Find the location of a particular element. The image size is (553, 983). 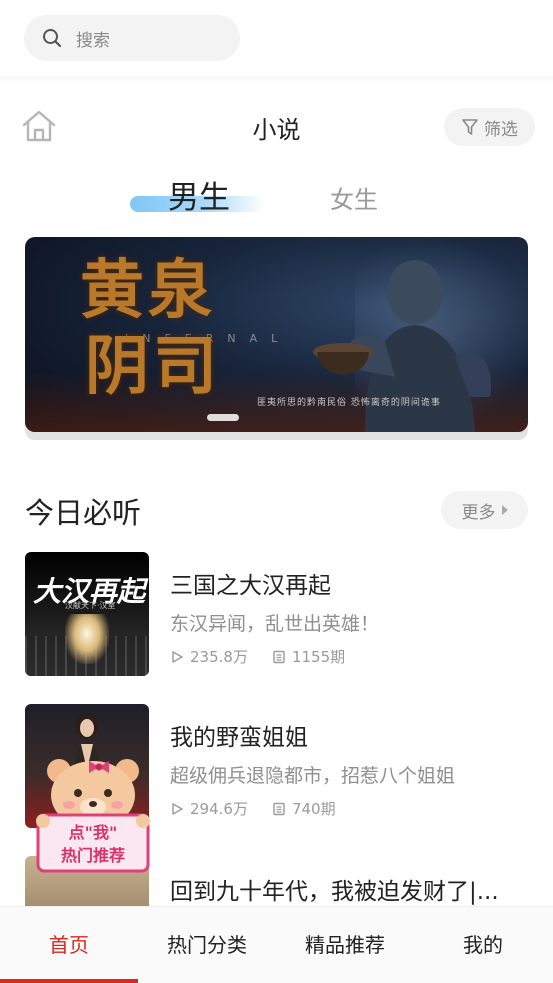

filter-button: 筛选 is located at coordinates (489, 127).